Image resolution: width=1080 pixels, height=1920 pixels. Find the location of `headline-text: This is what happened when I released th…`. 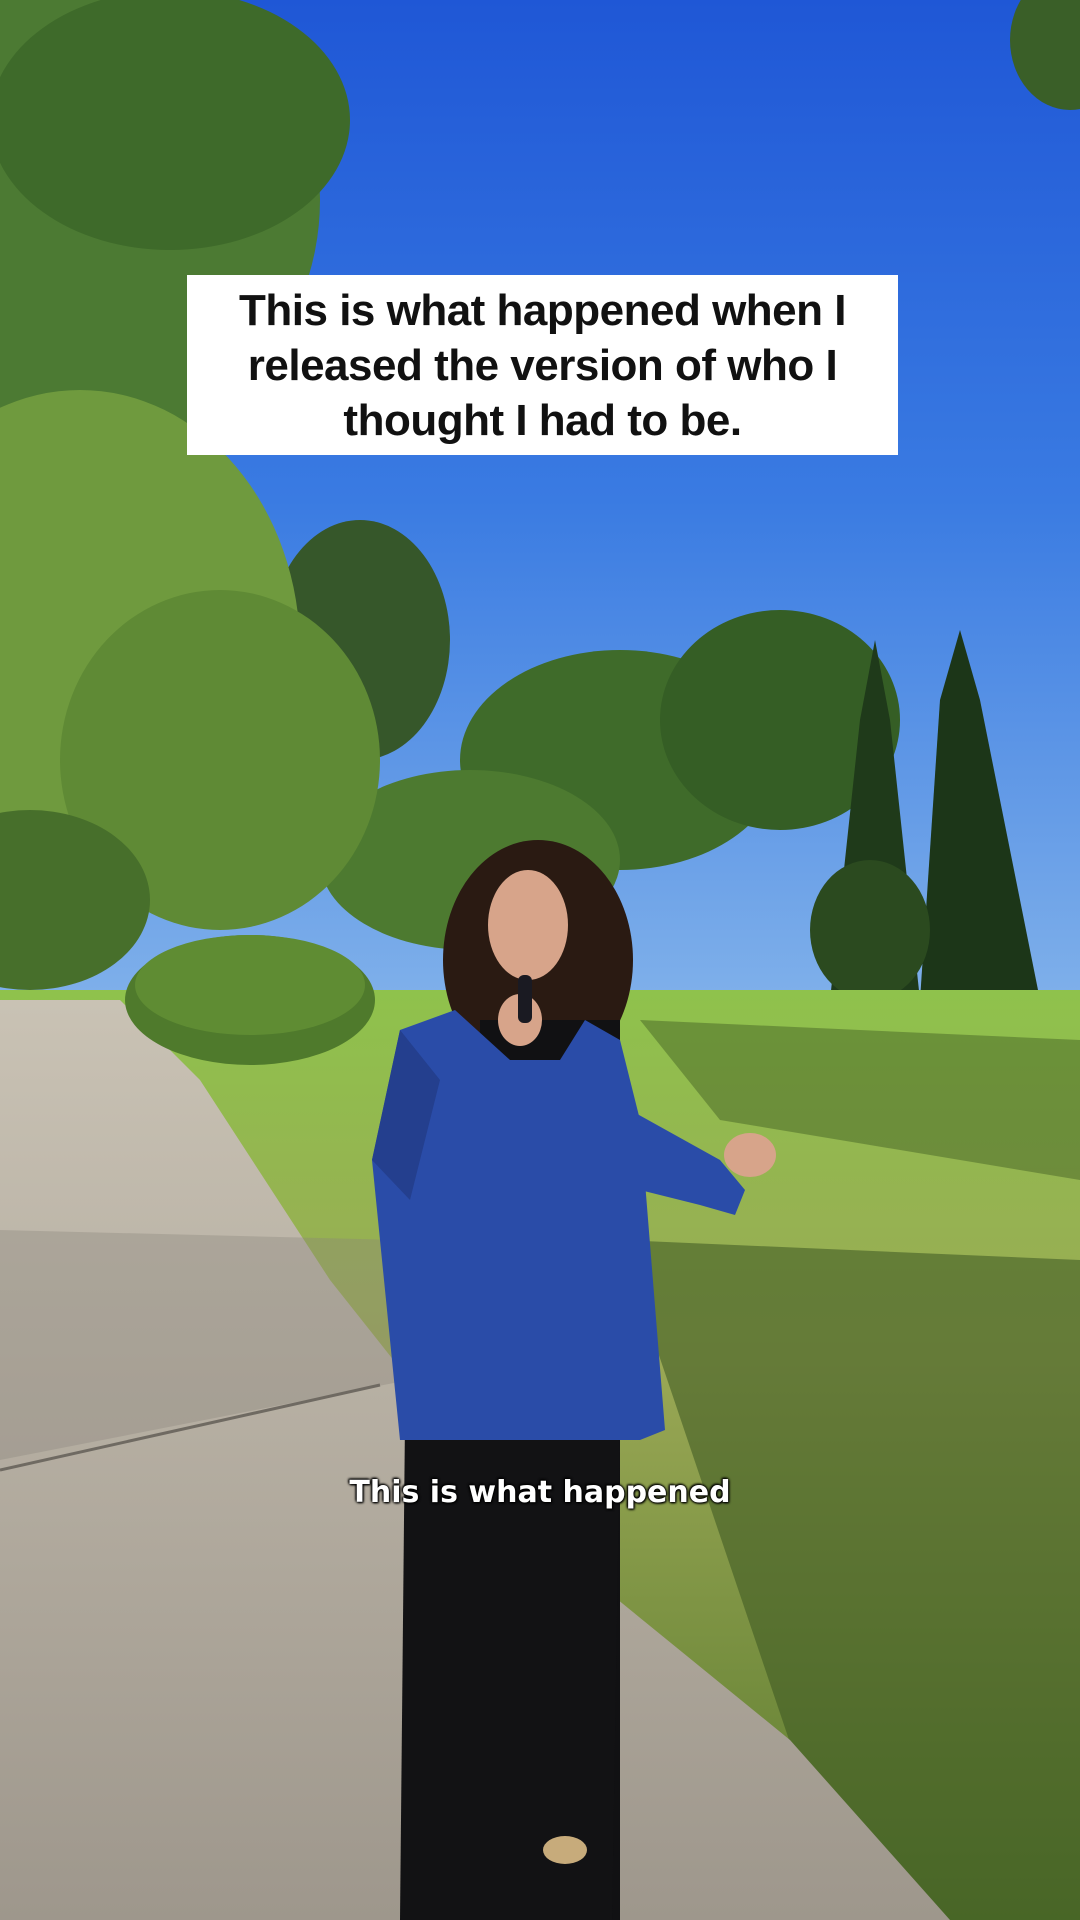

headline-text: This is what happened when I released th… is located at coordinates (542, 365).